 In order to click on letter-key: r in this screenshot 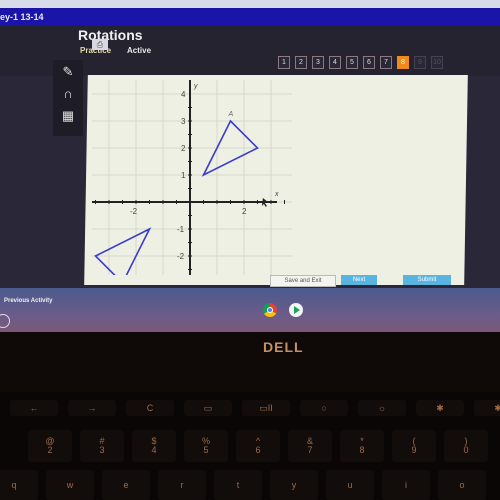, I will do `click(182, 485)`.